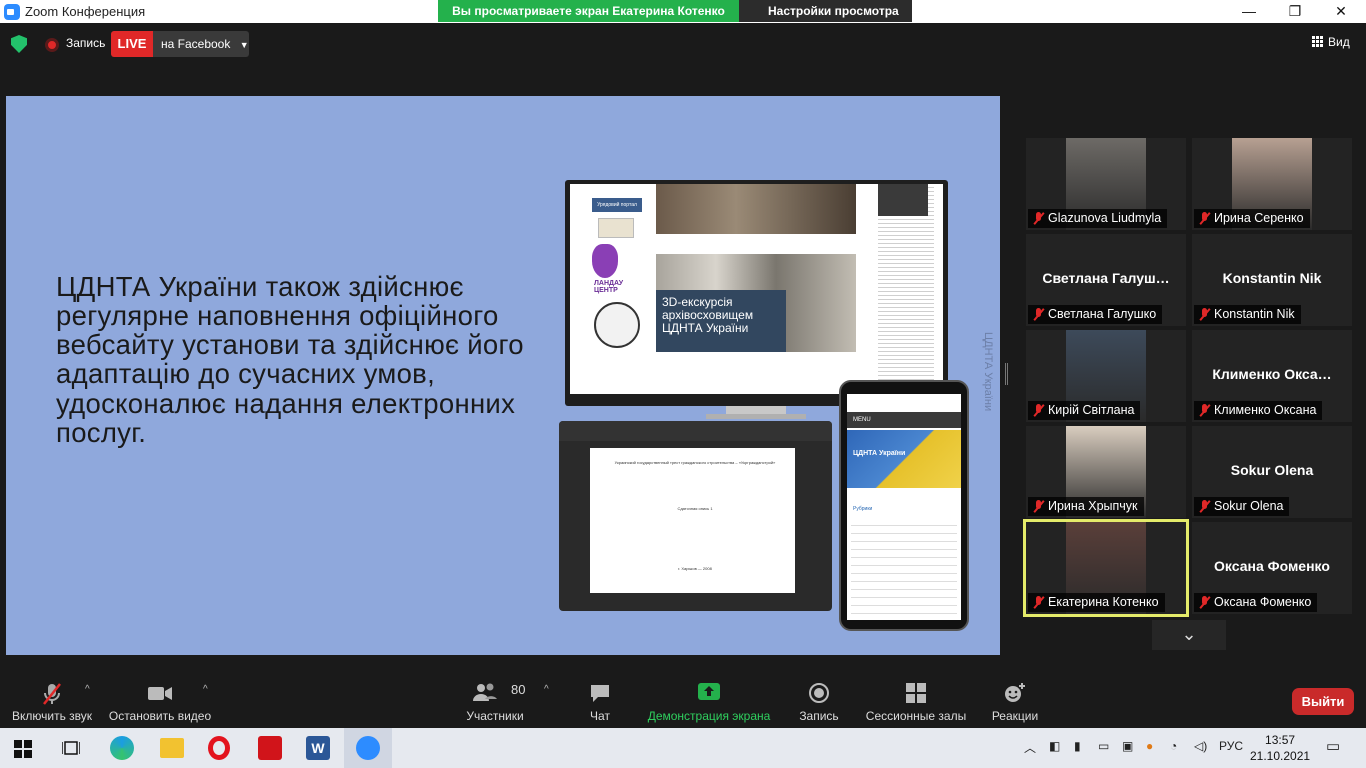 The width and height of the screenshot is (1366, 768). I want to click on panel-resize-handle, so click(1006, 374).